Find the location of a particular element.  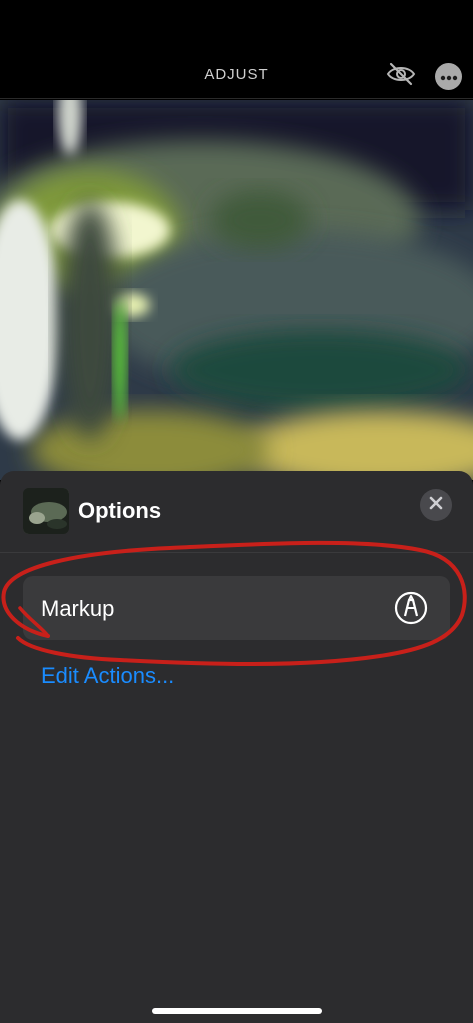

photo-thumbnail is located at coordinates (46, 511).